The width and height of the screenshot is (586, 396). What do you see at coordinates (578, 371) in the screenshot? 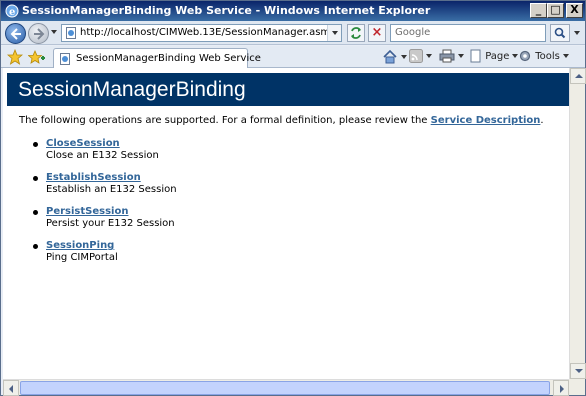
I see `scroll-down-button` at bounding box center [578, 371].